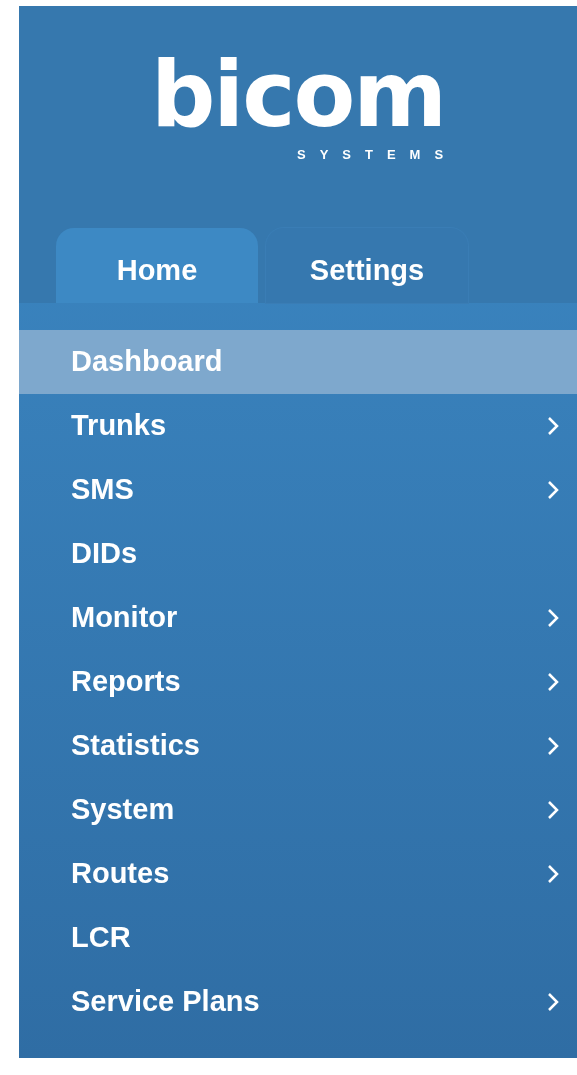 This screenshot has width=577, height=1075. What do you see at coordinates (103, 490) in the screenshot?
I see `menu-label: SMS` at bounding box center [103, 490].